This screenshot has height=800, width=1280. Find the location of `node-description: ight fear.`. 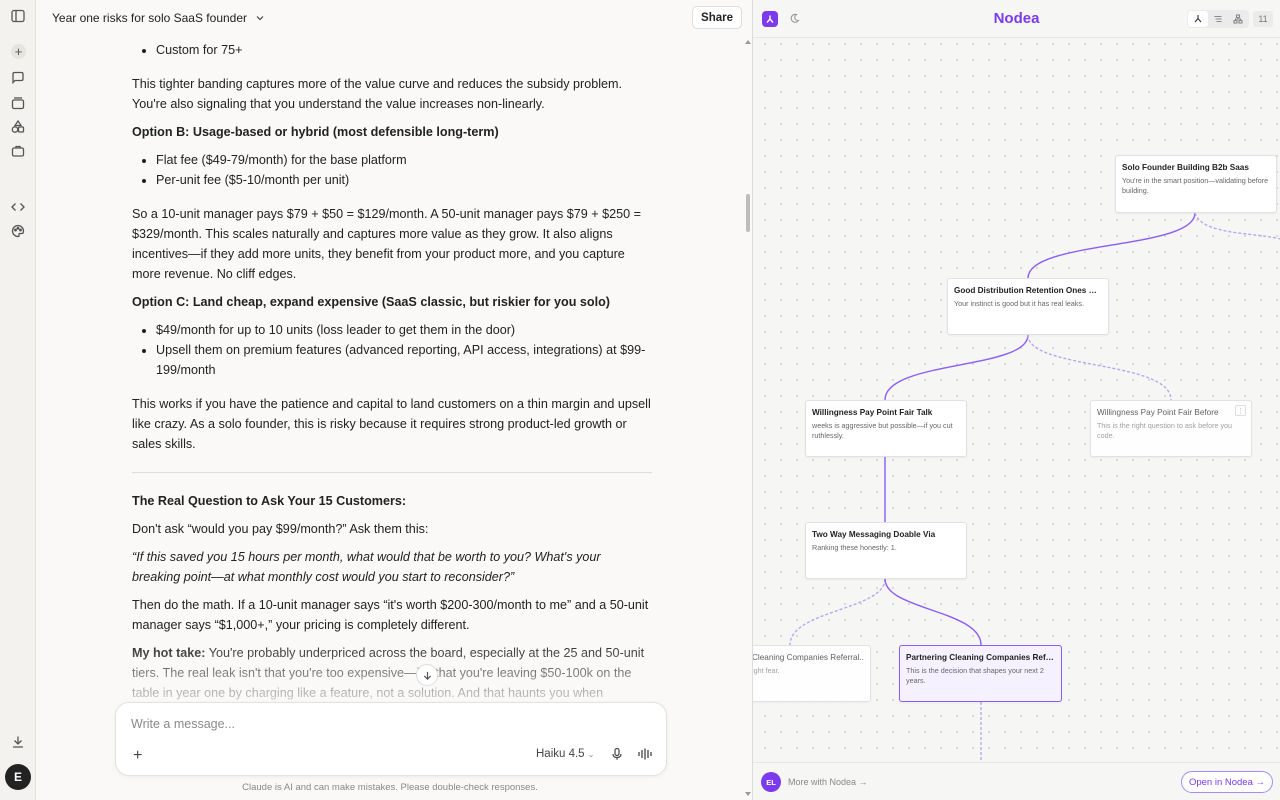

node-description: ight fear. is located at coordinates (766, 670).